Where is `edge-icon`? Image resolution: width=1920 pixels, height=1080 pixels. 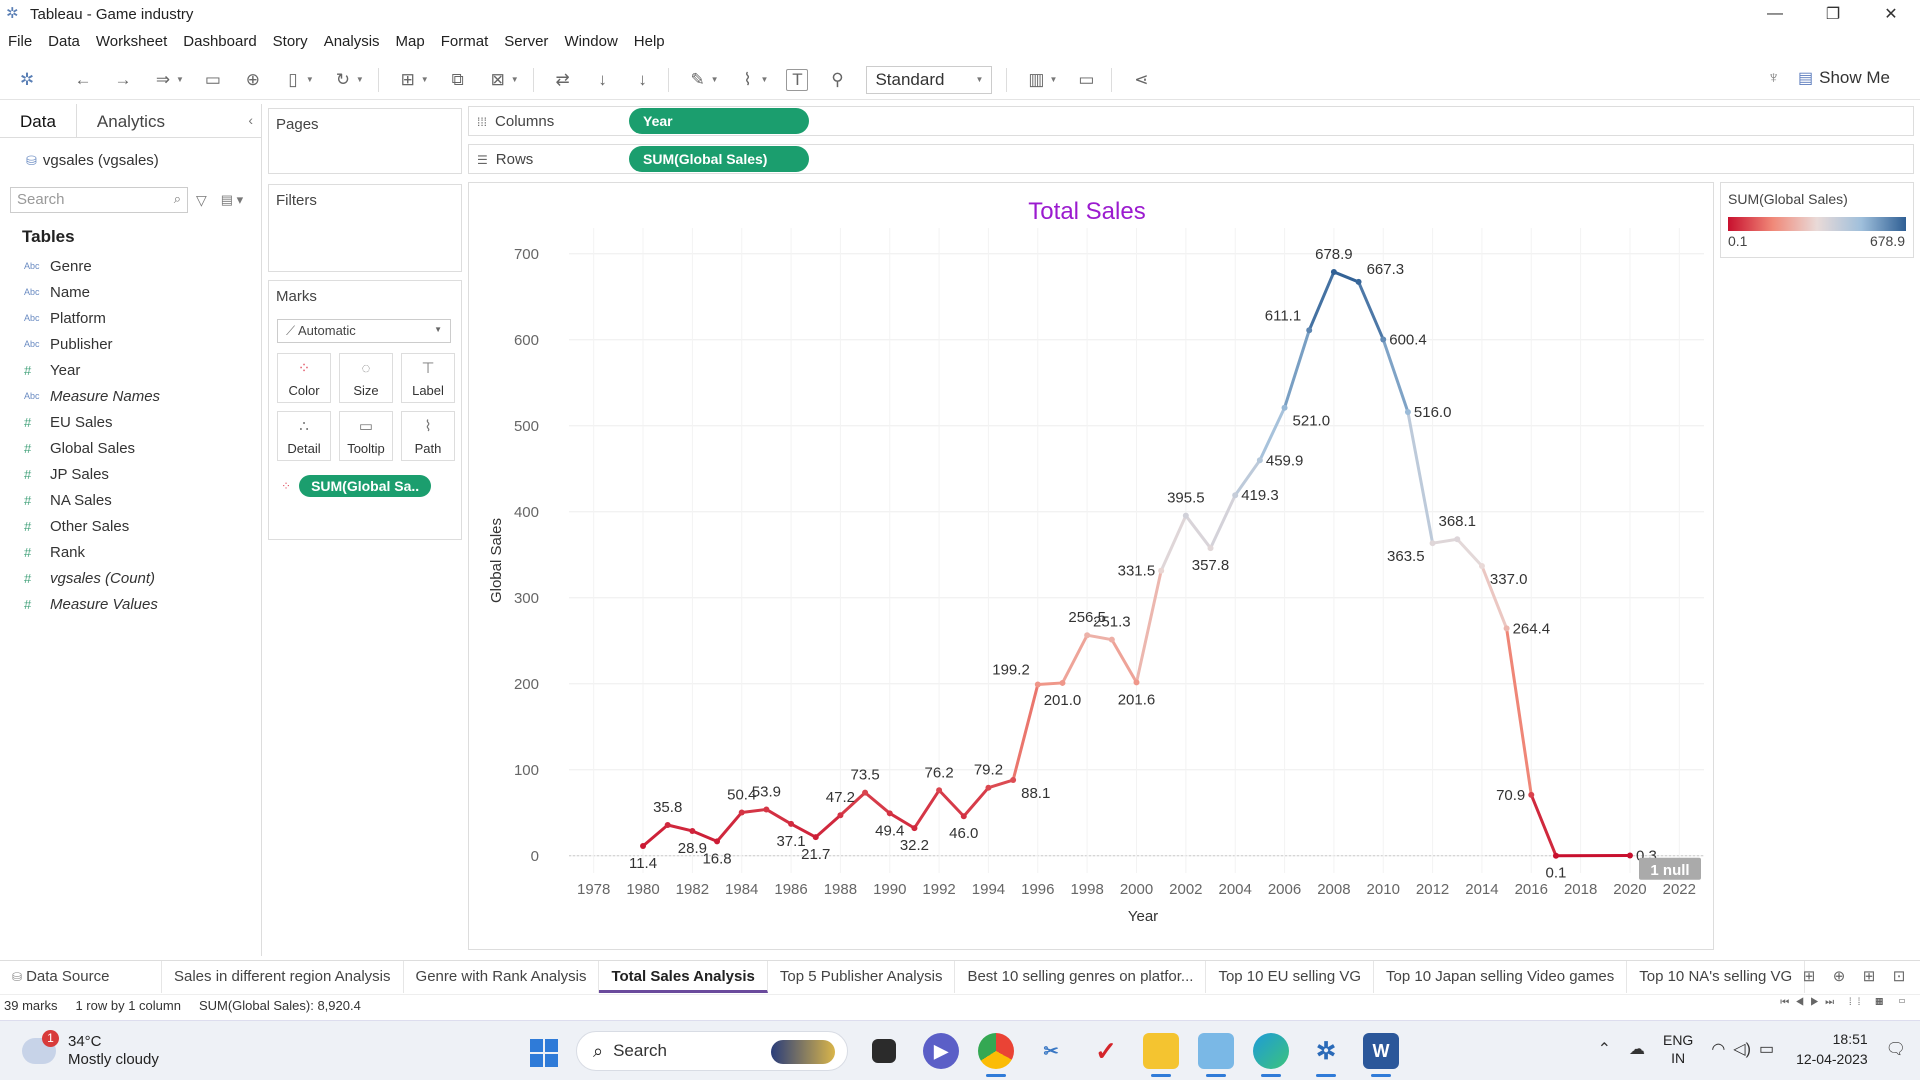
edge-icon is located at coordinates (1271, 1055).